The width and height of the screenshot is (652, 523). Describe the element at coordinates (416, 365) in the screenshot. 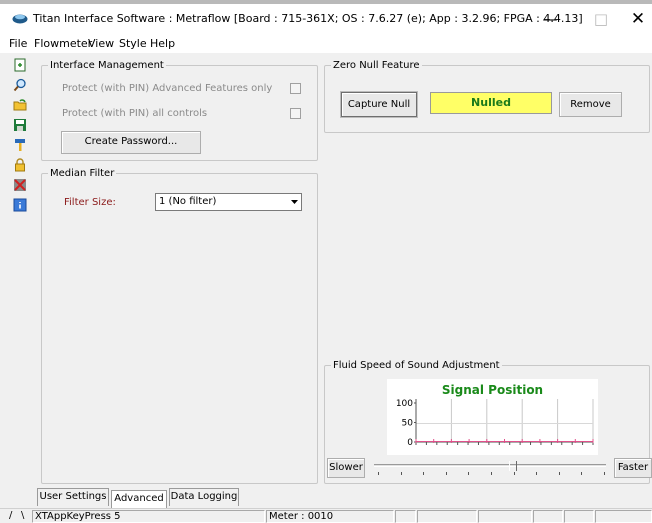

I see `speed-of-sound-legend: Fluid Speed of Sound Adjustment` at that location.